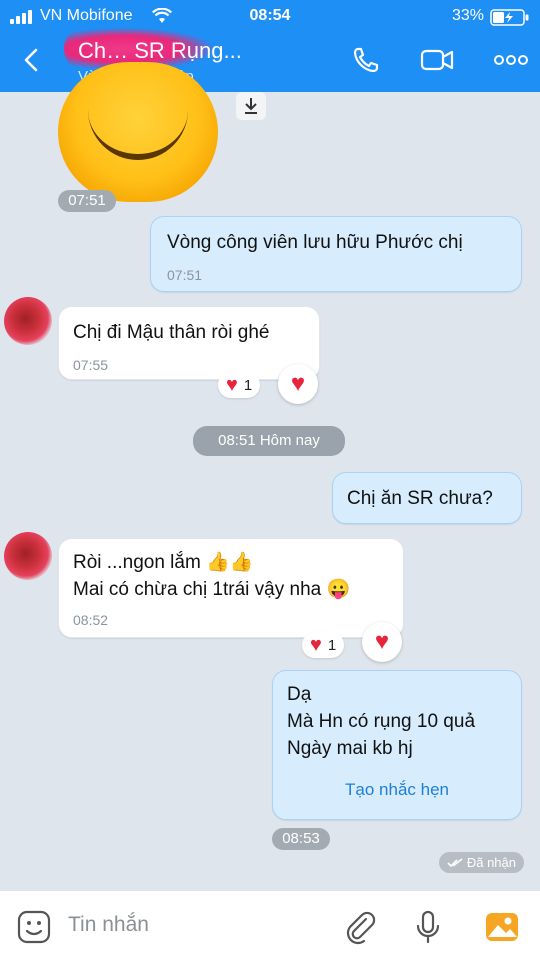 This screenshot has width=540, height=960. I want to click on message-time: 08:53, so click(301, 839).